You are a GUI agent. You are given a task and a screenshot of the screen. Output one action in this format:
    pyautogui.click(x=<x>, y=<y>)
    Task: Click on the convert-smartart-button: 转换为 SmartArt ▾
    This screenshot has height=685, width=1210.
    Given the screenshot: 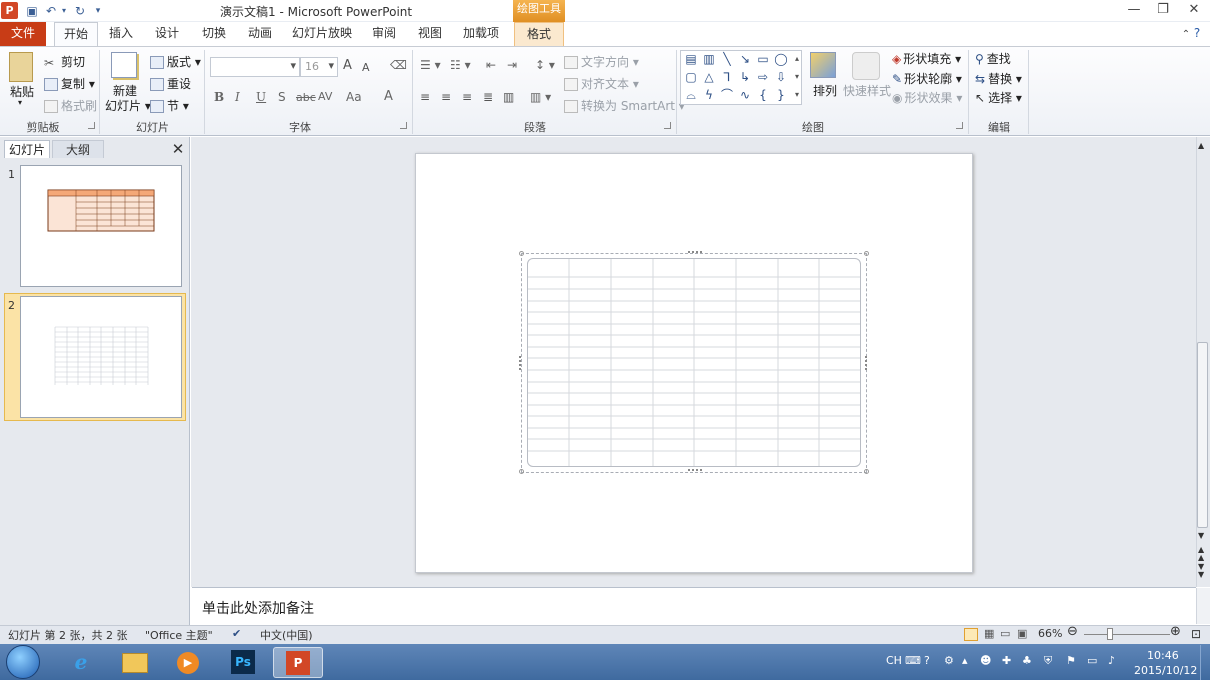 What is the action you would take?
    pyautogui.click(x=624, y=105)
    